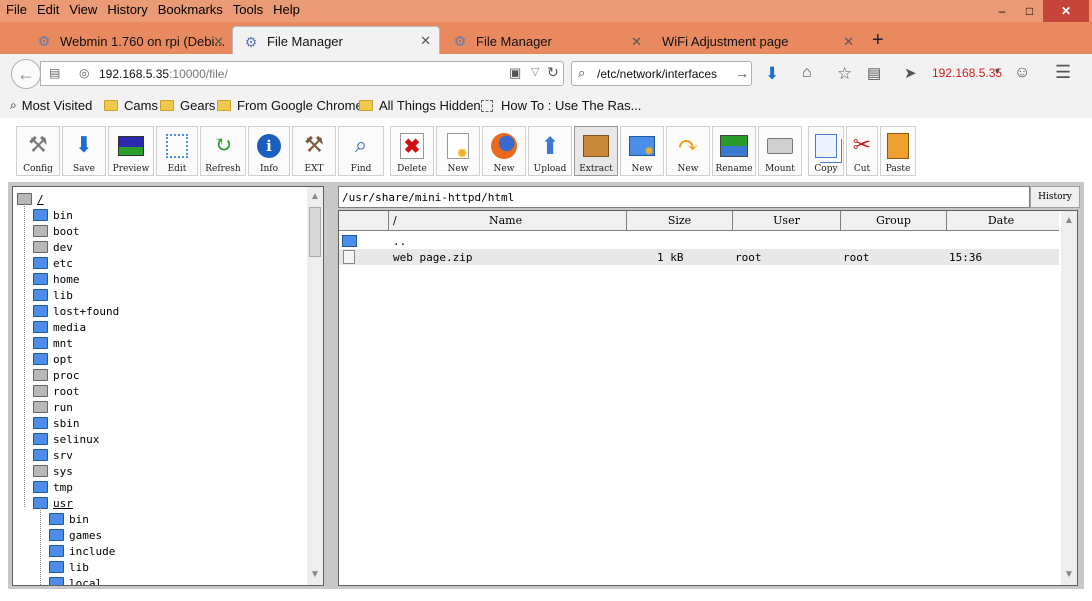 This screenshot has height=601, width=1092. Describe the element at coordinates (684, 197) in the screenshot. I see `path-field: /usr/share/mini-httpd/html` at that location.